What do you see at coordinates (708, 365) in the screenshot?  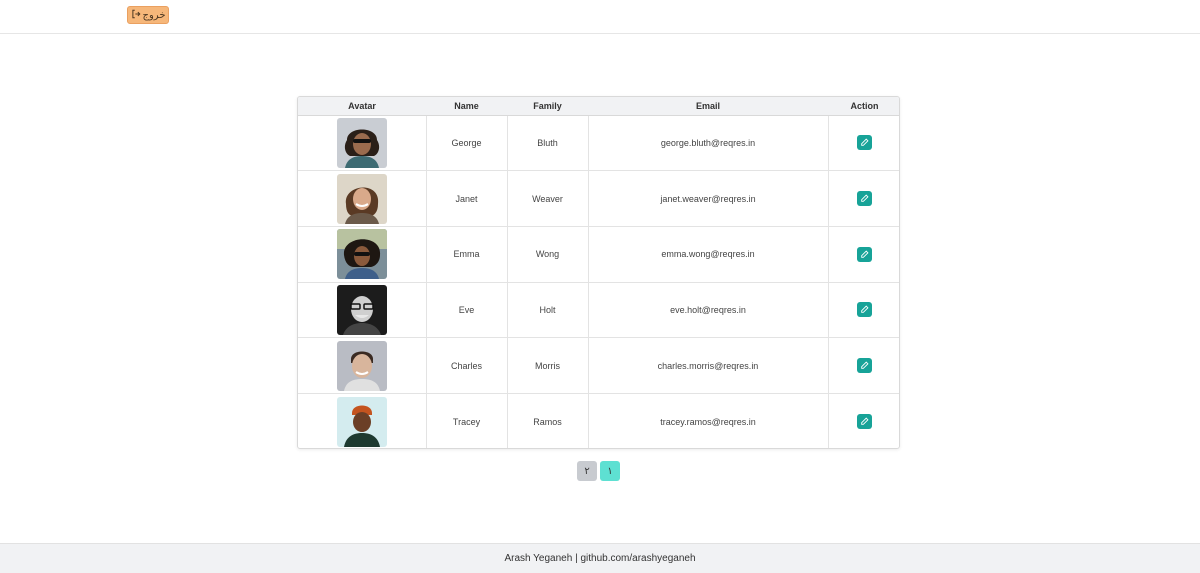 I see `cell-email: charles.morris@reqres.in` at bounding box center [708, 365].